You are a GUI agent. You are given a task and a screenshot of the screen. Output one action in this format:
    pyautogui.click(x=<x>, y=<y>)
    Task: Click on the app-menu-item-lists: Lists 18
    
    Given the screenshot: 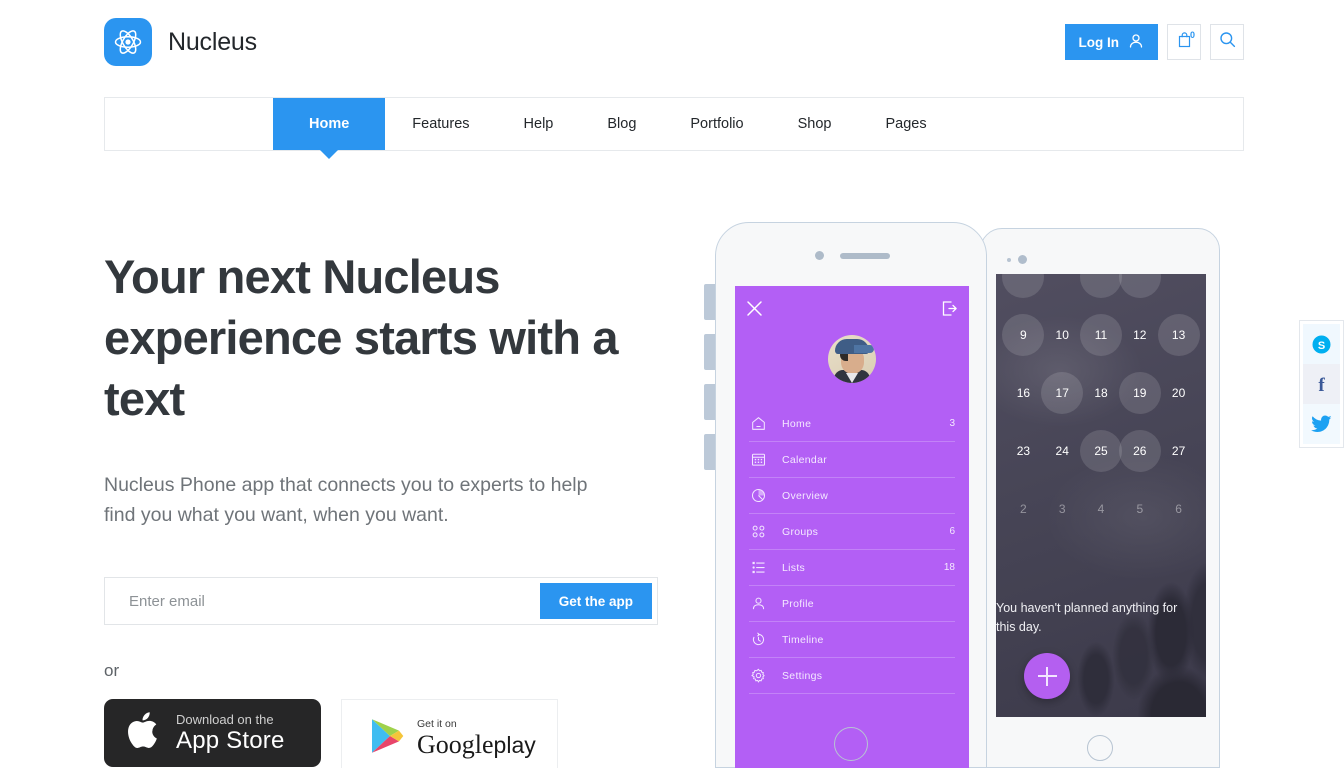 What is the action you would take?
    pyautogui.click(x=852, y=568)
    